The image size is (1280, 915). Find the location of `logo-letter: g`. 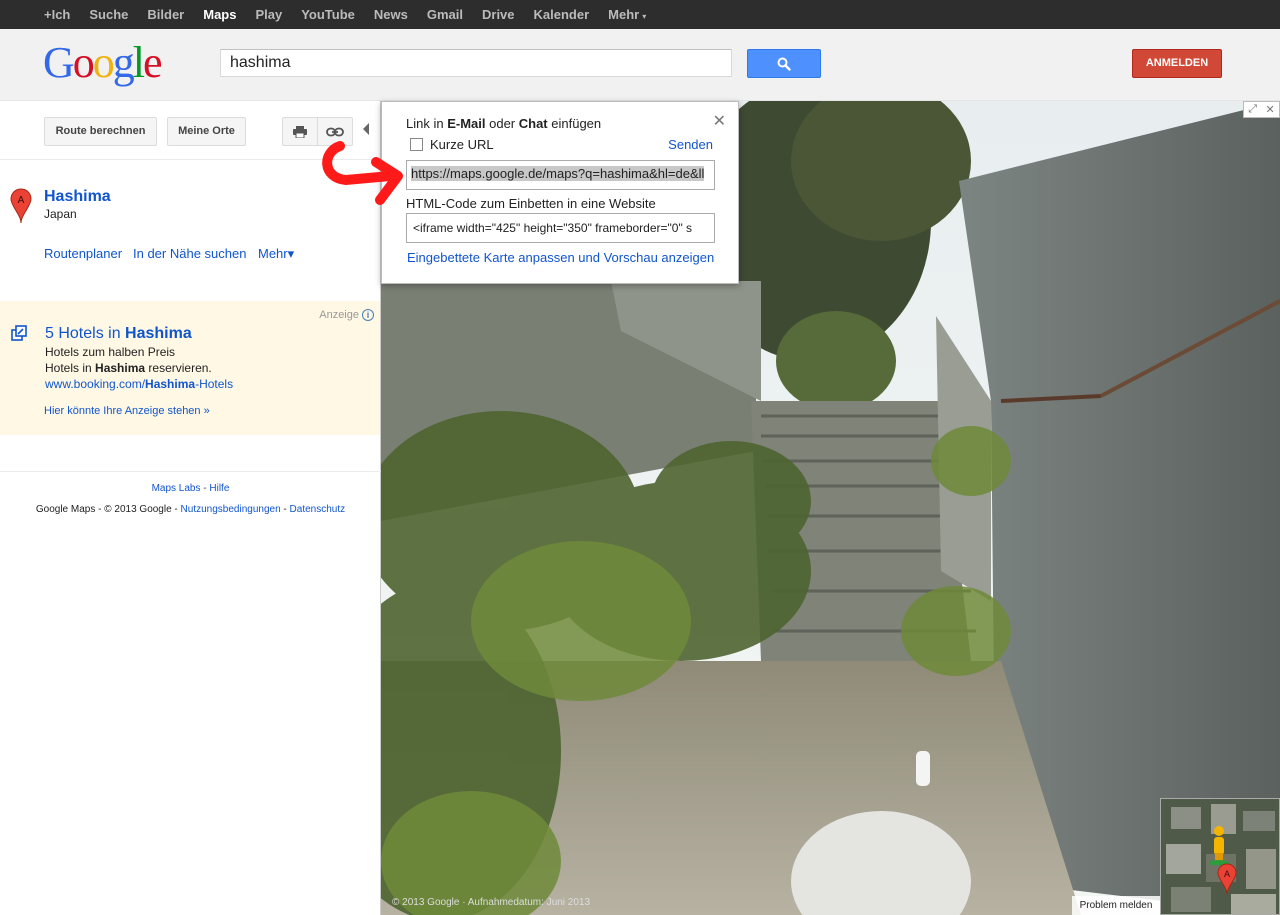

logo-letter: g is located at coordinates (123, 62).